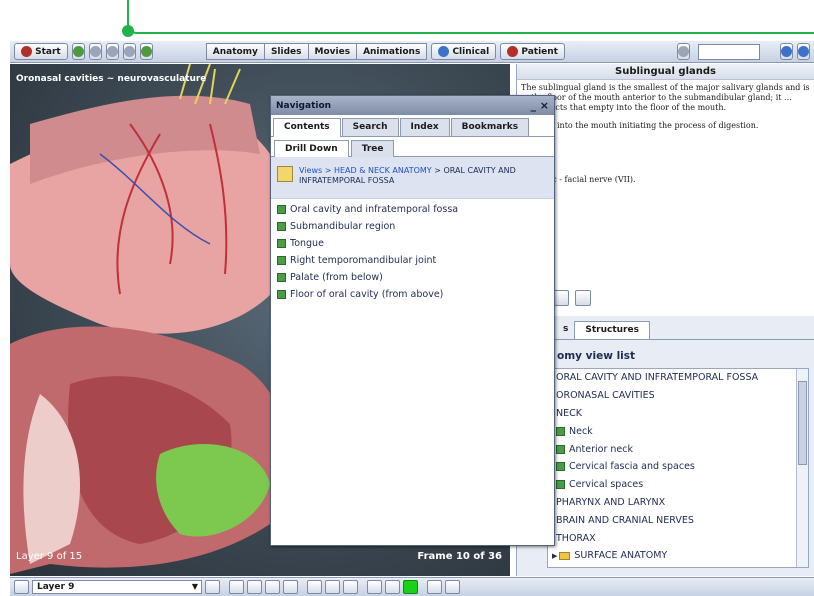 The image size is (814, 596). I want to click on list-item: Right temporomandibular joint, so click(412, 260).